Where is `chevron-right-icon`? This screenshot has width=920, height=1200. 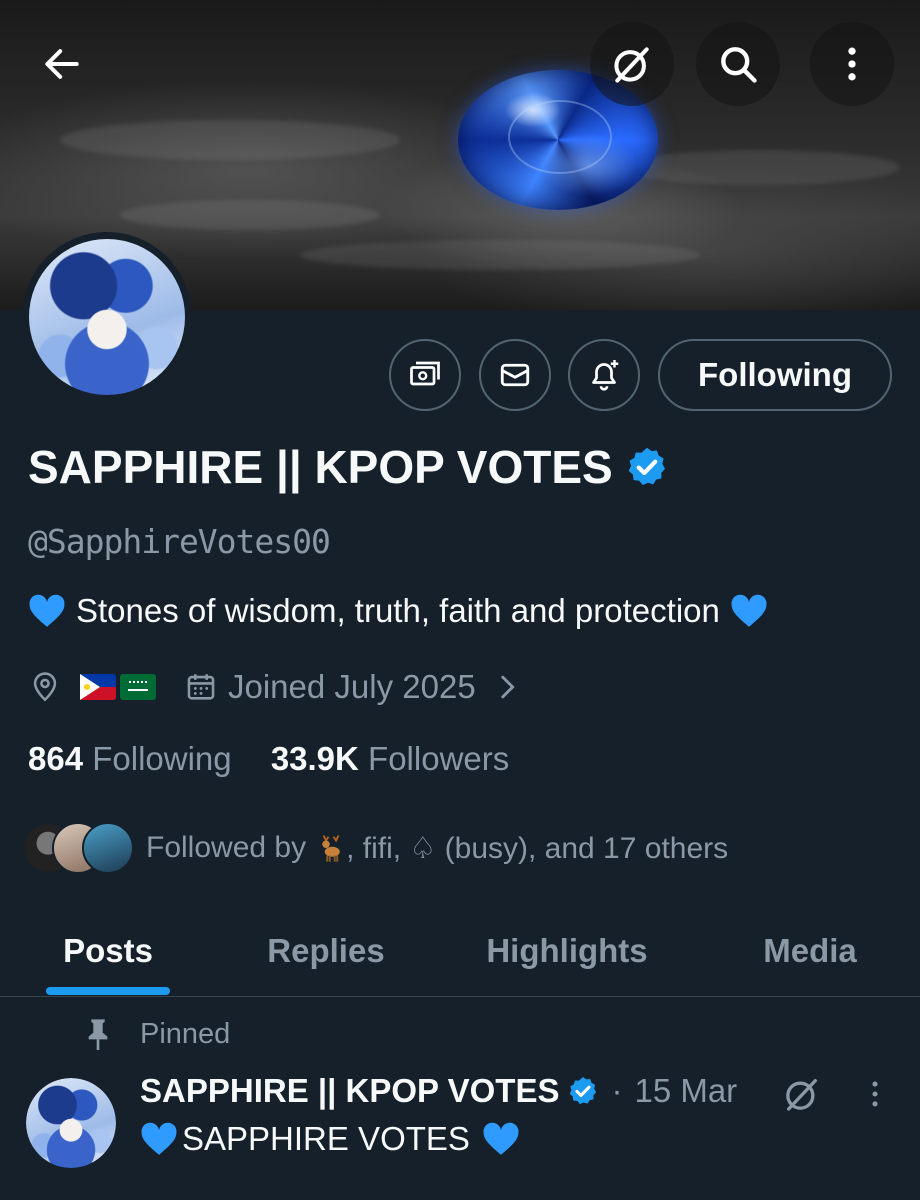 chevron-right-icon is located at coordinates (507, 687).